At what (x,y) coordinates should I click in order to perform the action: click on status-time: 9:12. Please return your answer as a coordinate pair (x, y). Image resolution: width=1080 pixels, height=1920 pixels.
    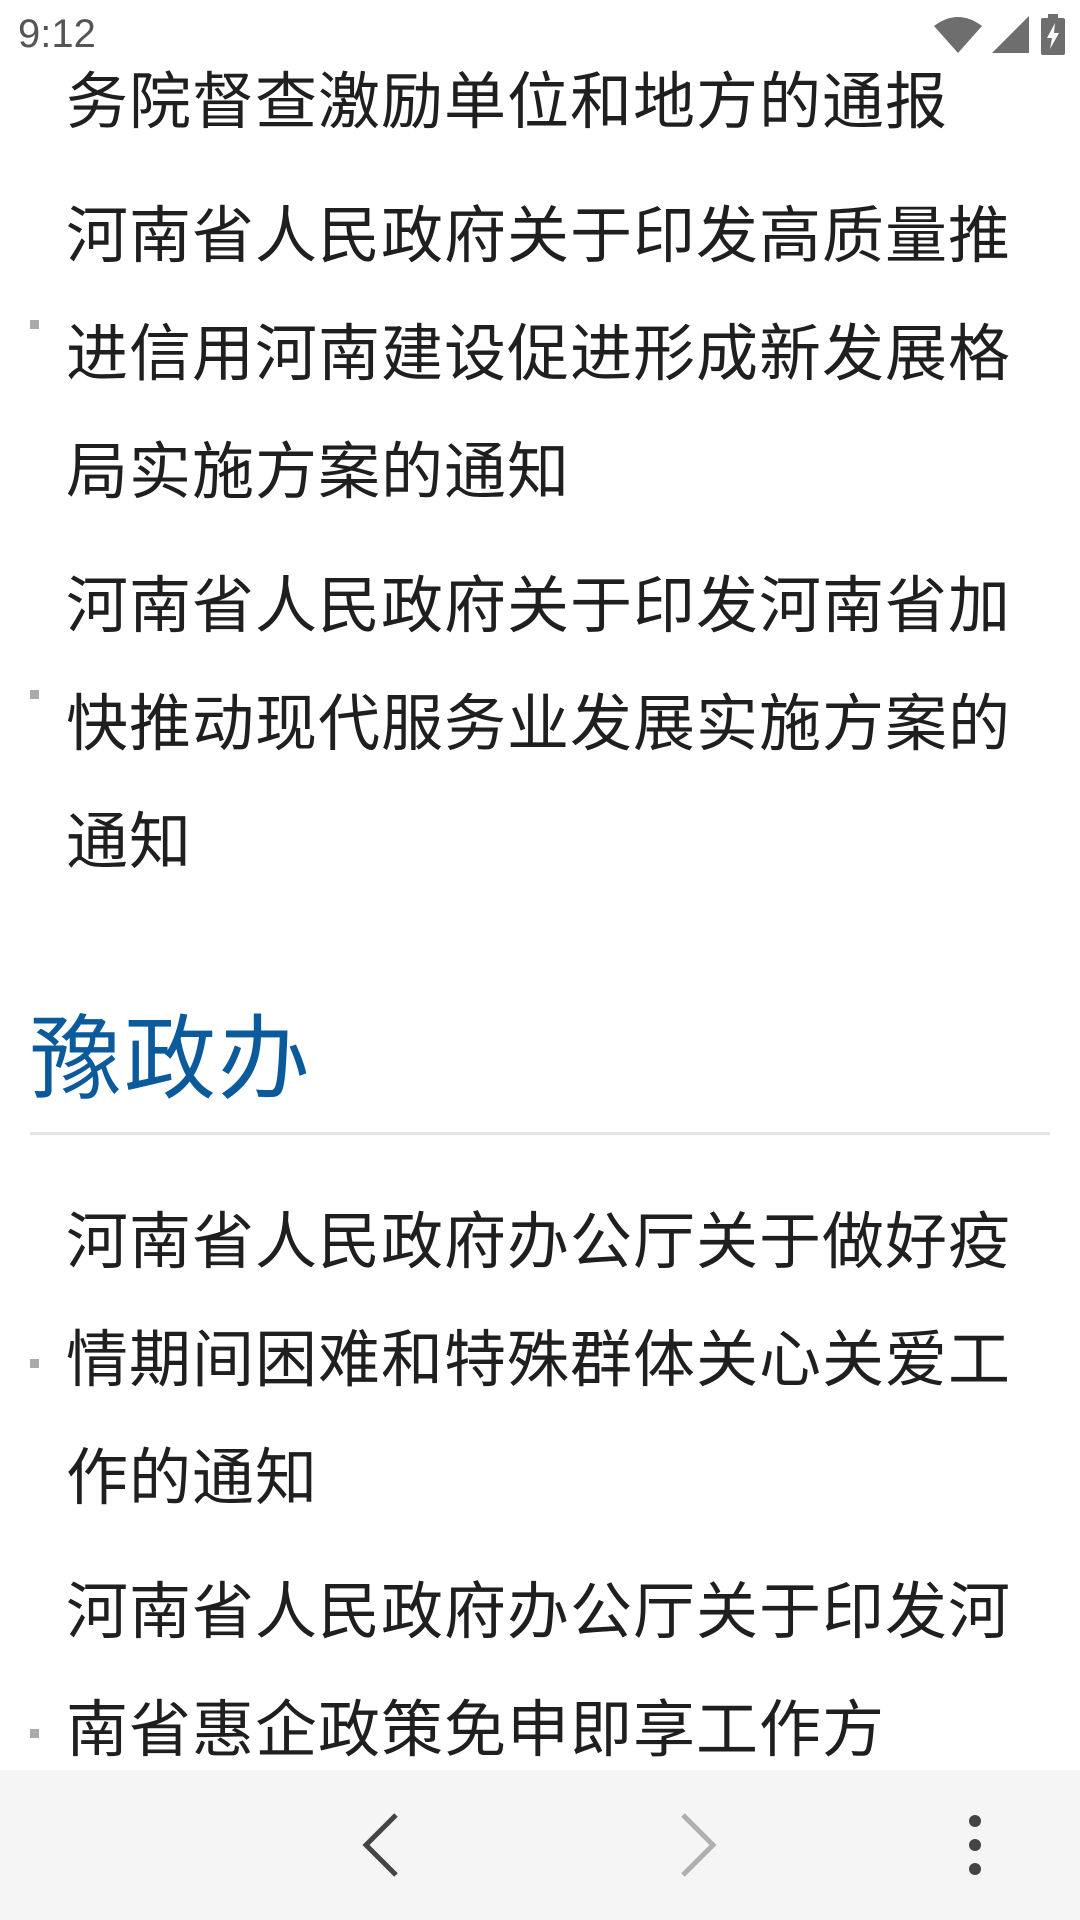
    Looking at the image, I should click on (57, 34).